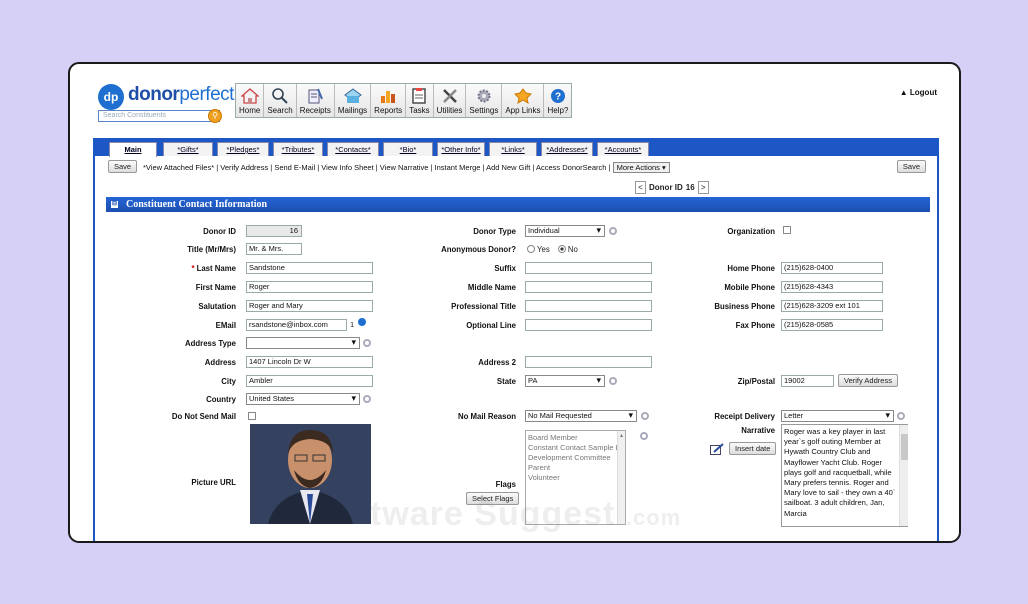 The width and height of the screenshot is (1028, 604). What do you see at coordinates (252, 416) in the screenshot?
I see `do-not-send-checkbox` at bounding box center [252, 416].